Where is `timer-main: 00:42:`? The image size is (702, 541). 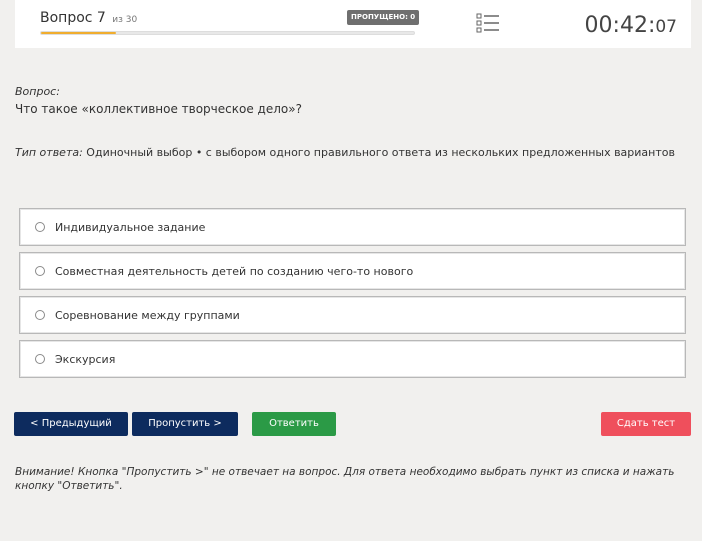 timer-main: 00:42: is located at coordinates (620, 25).